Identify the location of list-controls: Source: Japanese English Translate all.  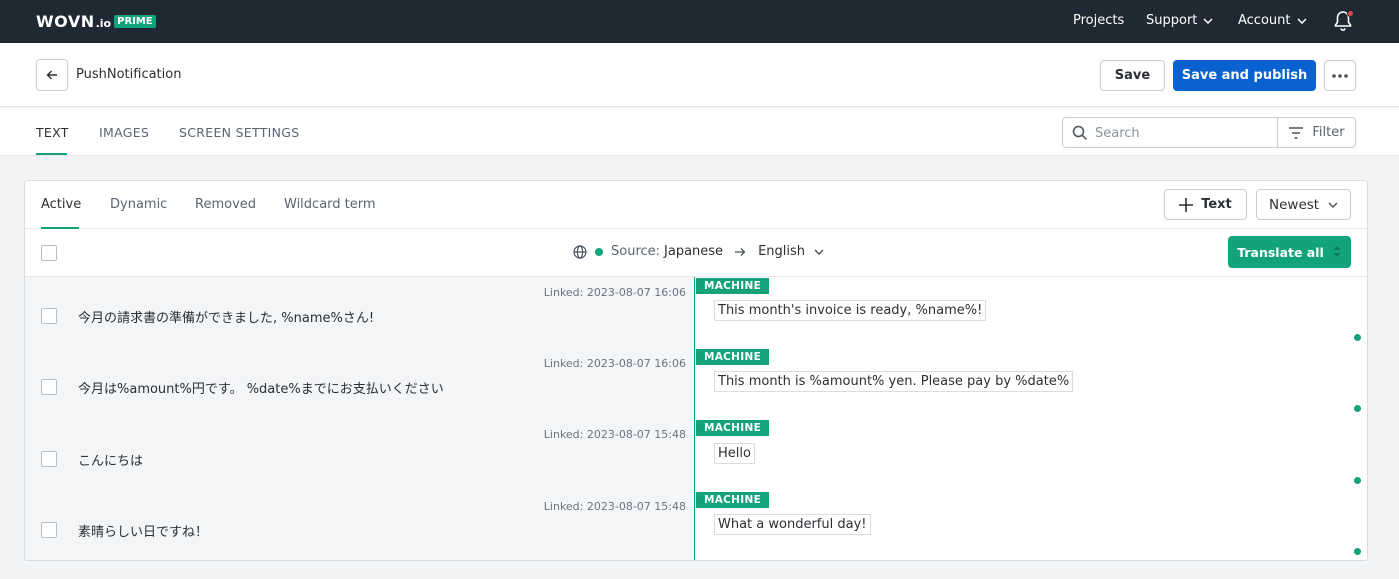
(696, 253).